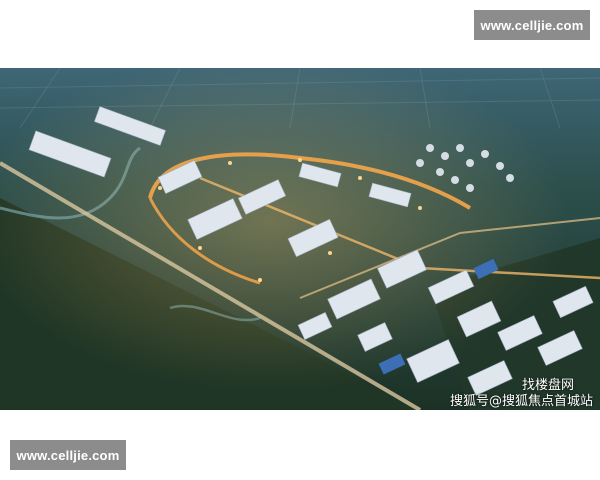  Describe the element at coordinates (522, 401) in the screenshot. I see `watermark-author: 搜狐号@搜狐焦点首城站` at that location.